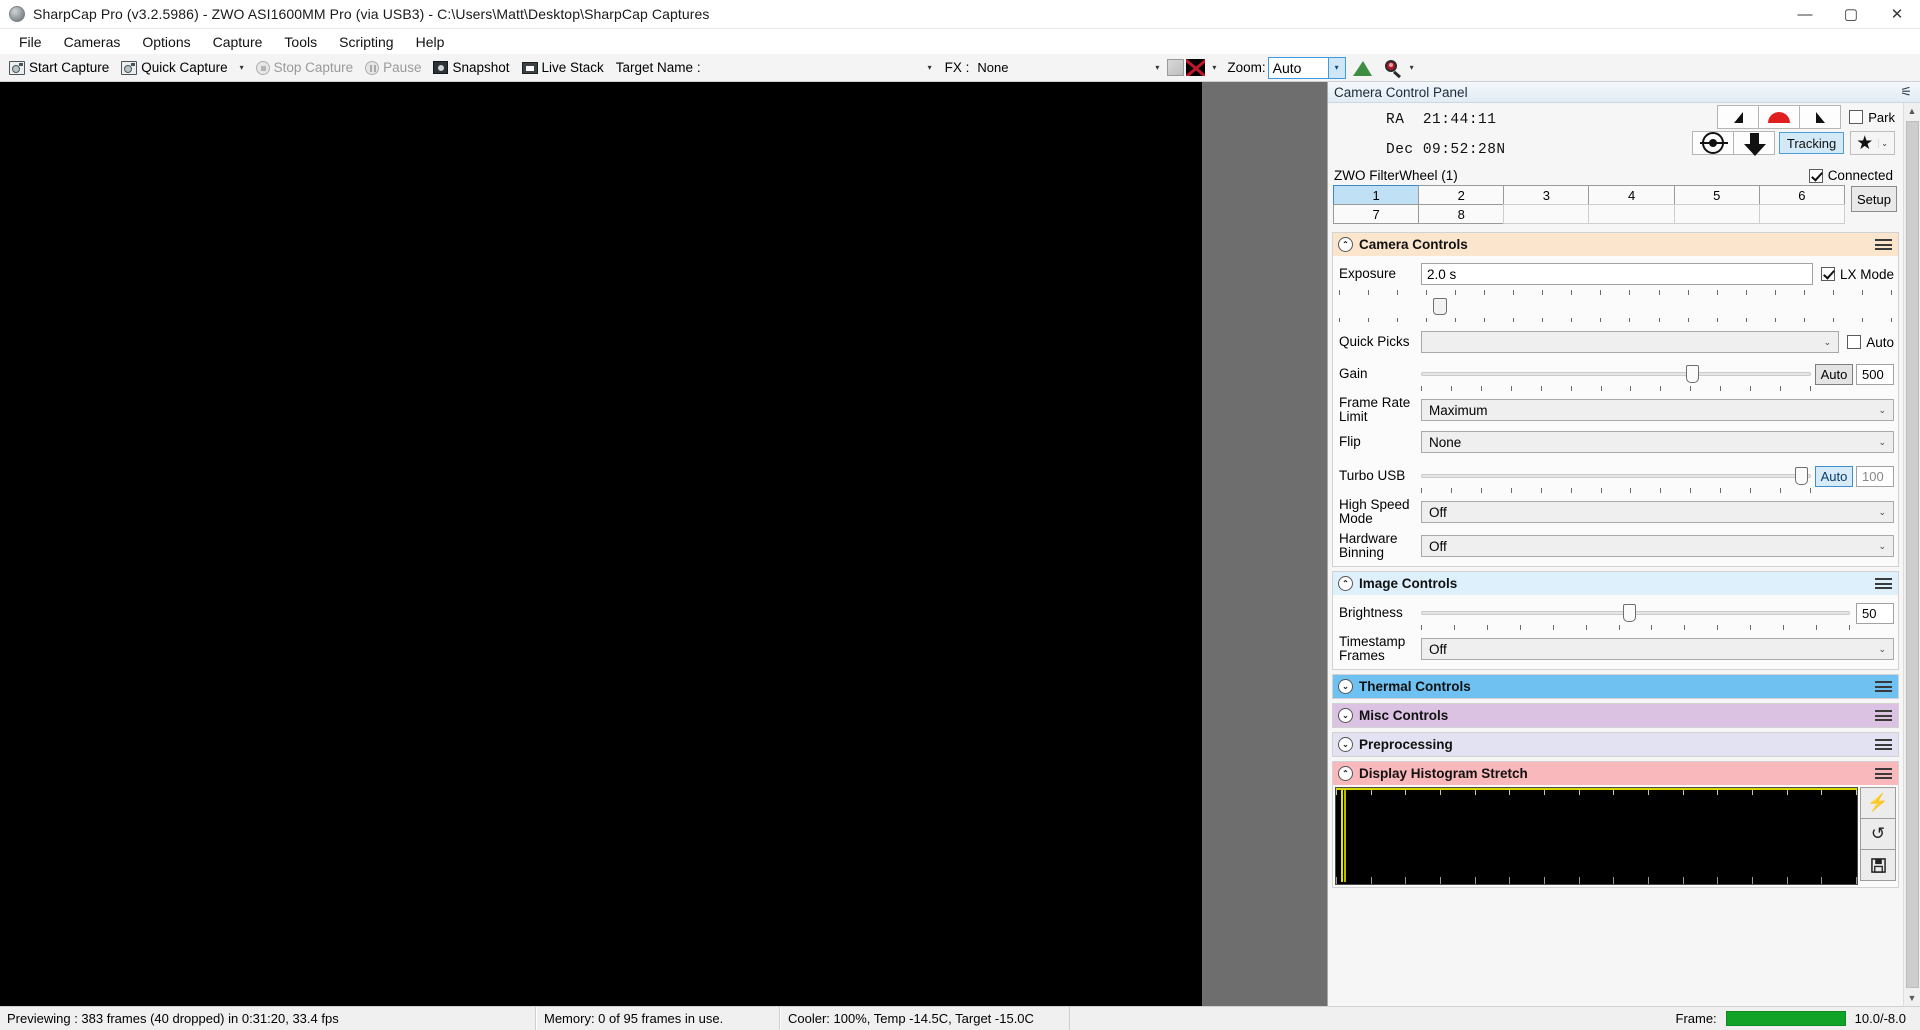  Describe the element at coordinates (1657, 546) in the screenshot. I see `hardware-binning-select: Off ⌄` at that location.